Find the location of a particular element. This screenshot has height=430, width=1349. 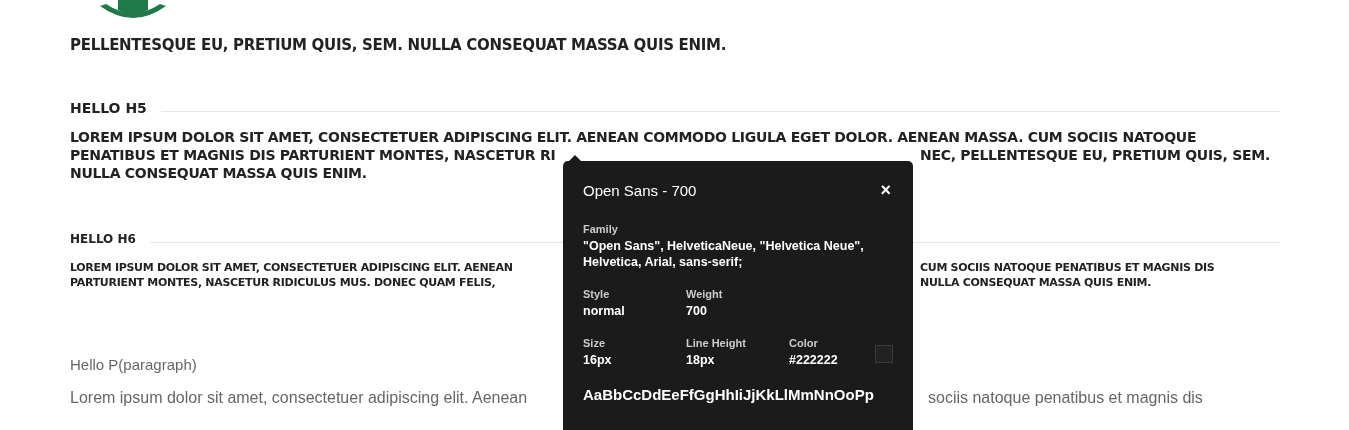

heading-text: PELLENTESQUE EU, PRETIUM QUIS, SEM. NULLA CONSEQUAT MASSA QUIS ENIM. is located at coordinates (399, 45).